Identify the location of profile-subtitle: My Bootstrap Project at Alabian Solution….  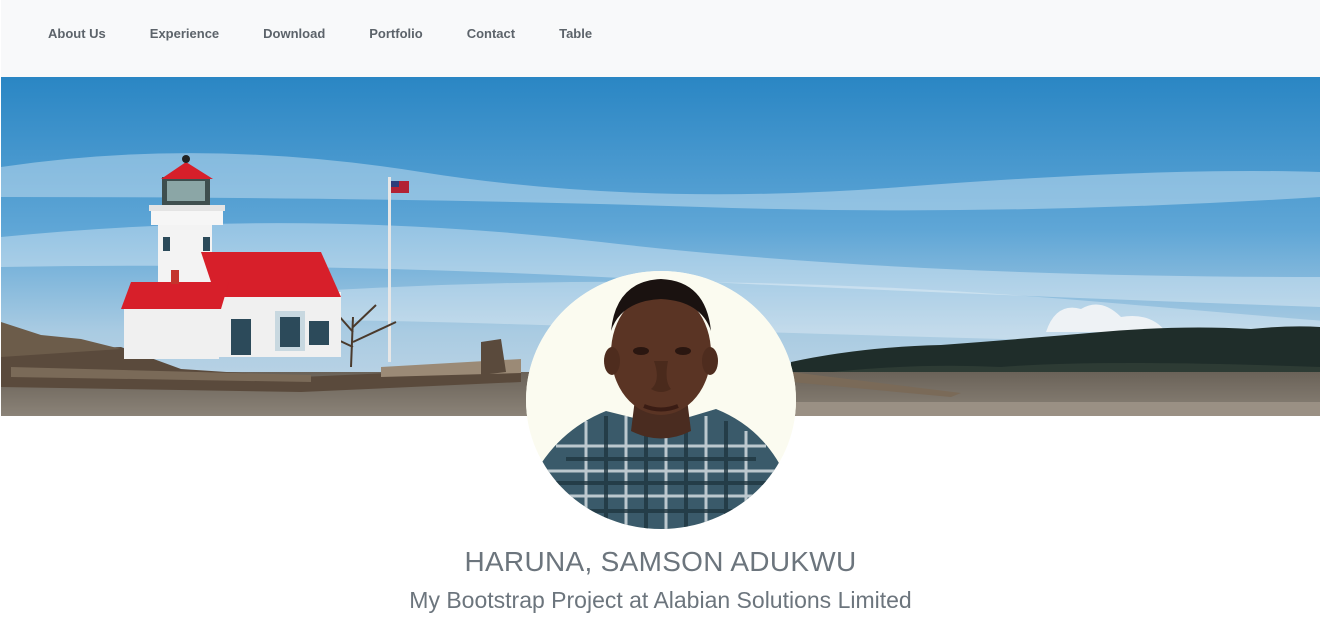
(660, 600).